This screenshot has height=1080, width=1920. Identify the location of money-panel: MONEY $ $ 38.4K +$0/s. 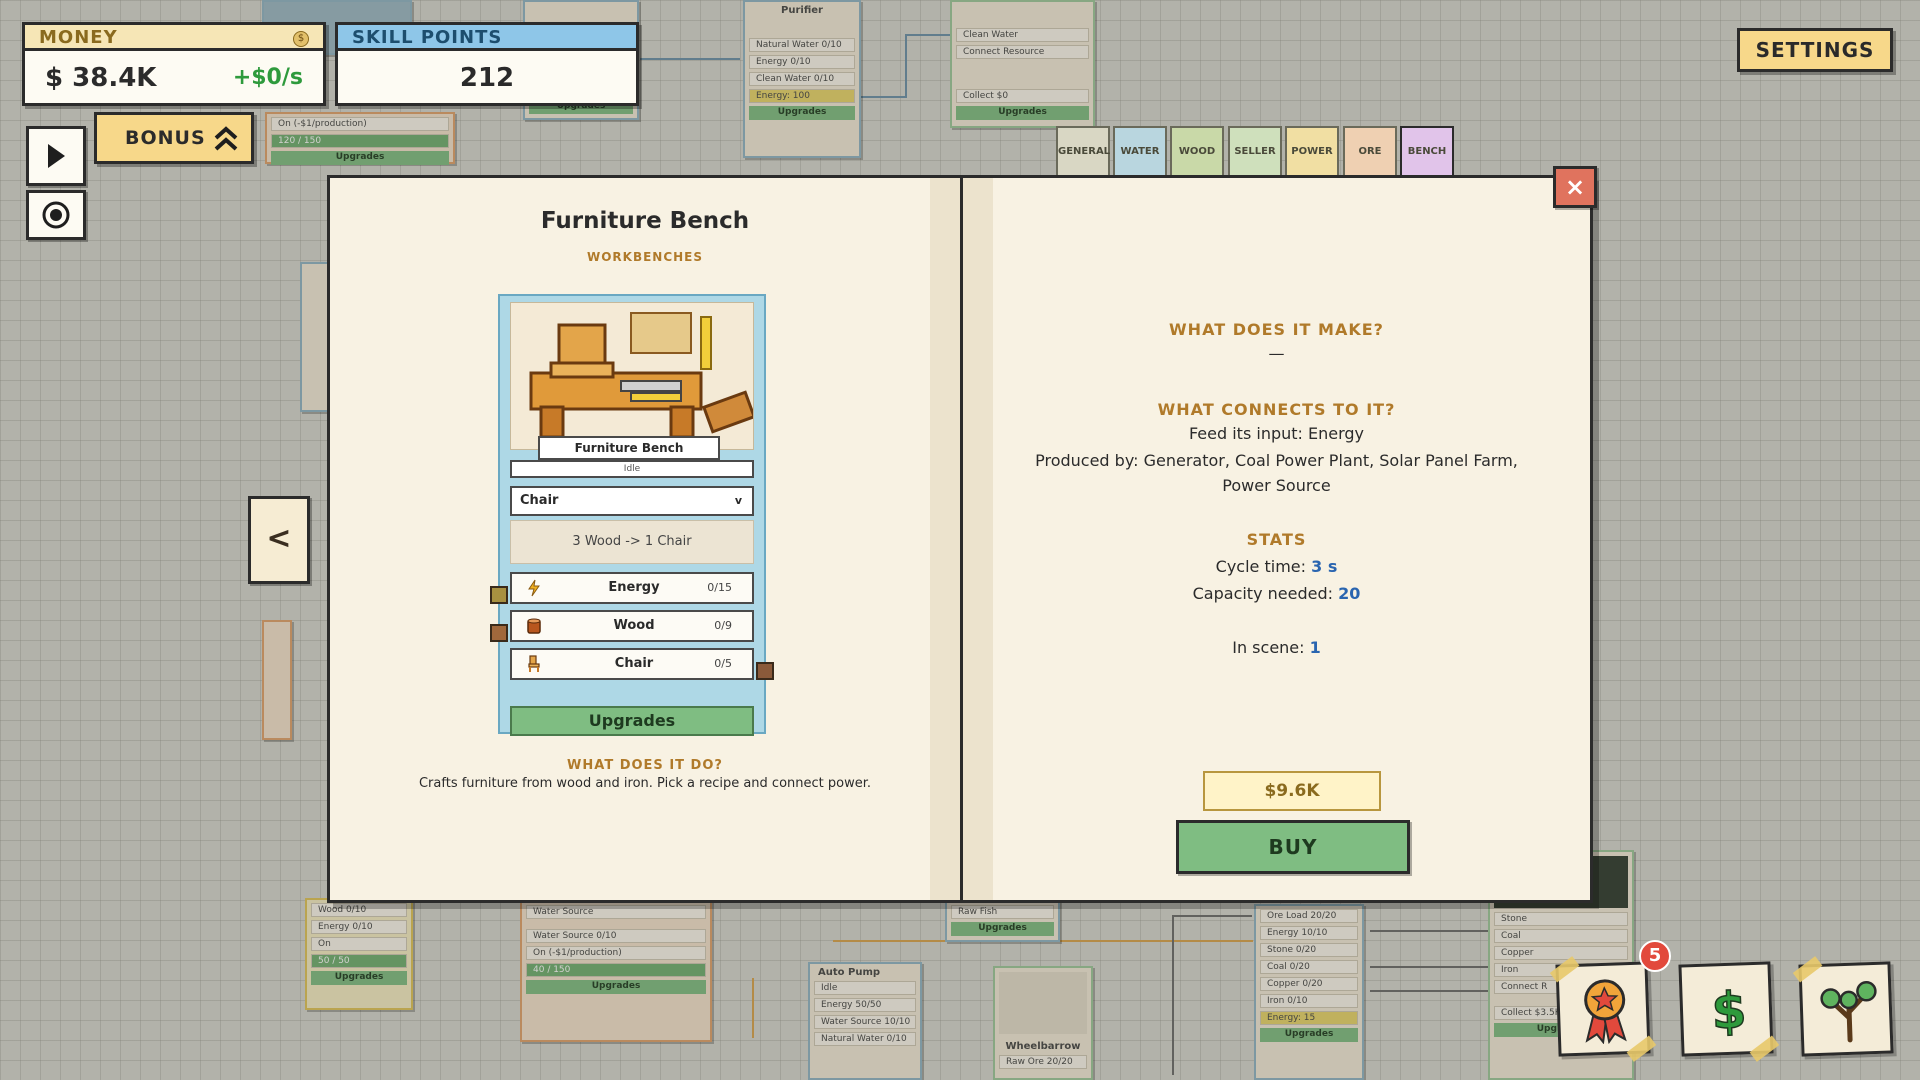
(174, 64).